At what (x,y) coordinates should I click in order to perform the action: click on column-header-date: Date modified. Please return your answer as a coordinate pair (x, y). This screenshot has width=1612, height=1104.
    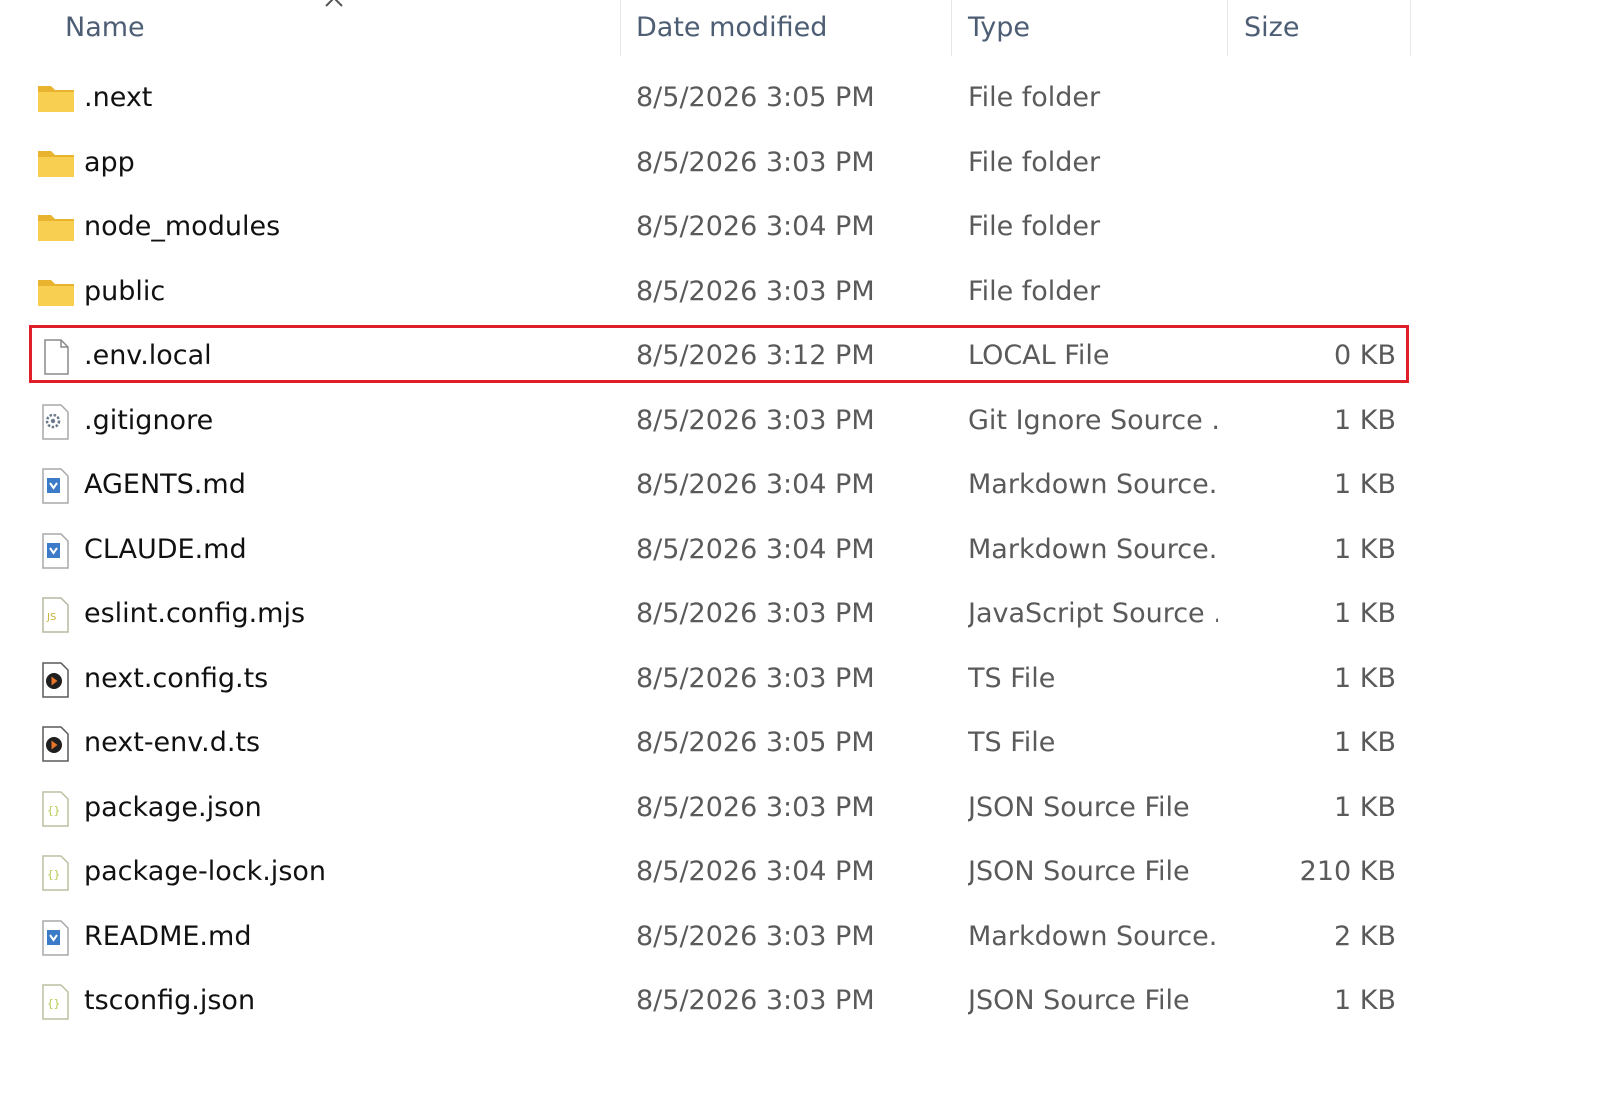
    Looking at the image, I should click on (791, 28).